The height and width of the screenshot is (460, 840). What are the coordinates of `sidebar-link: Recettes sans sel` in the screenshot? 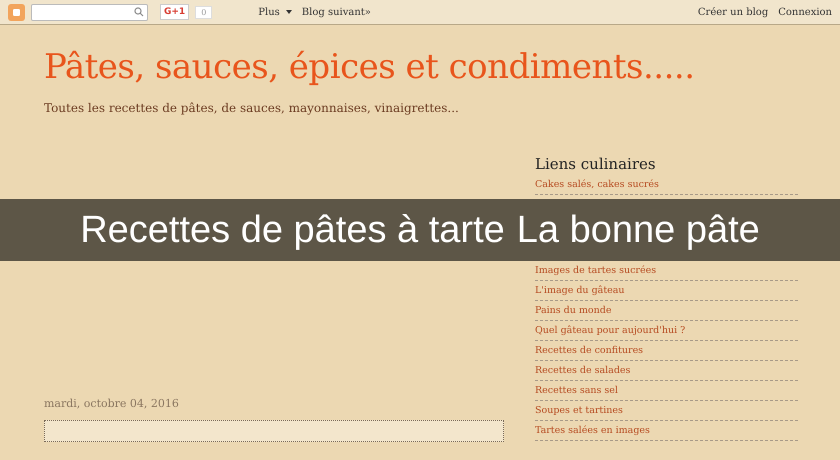 It's located at (576, 390).